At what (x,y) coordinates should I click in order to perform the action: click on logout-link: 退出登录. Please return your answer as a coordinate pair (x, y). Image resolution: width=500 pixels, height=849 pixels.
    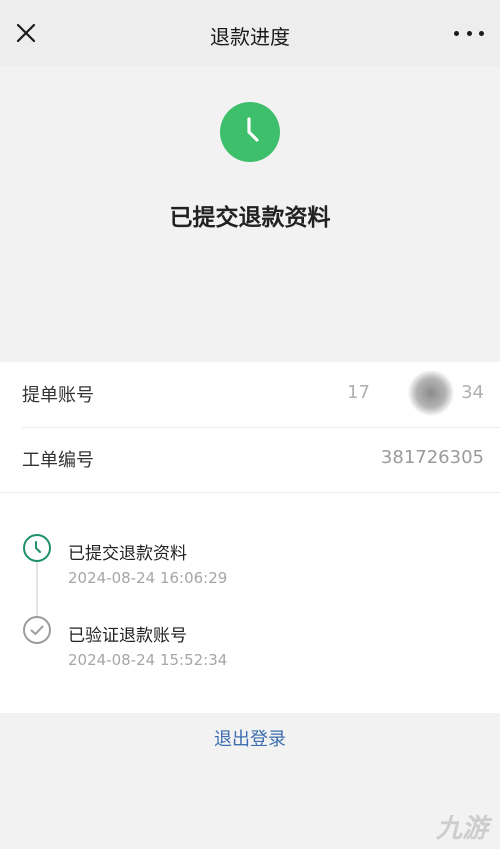
    Looking at the image, I should click on (250, 738).